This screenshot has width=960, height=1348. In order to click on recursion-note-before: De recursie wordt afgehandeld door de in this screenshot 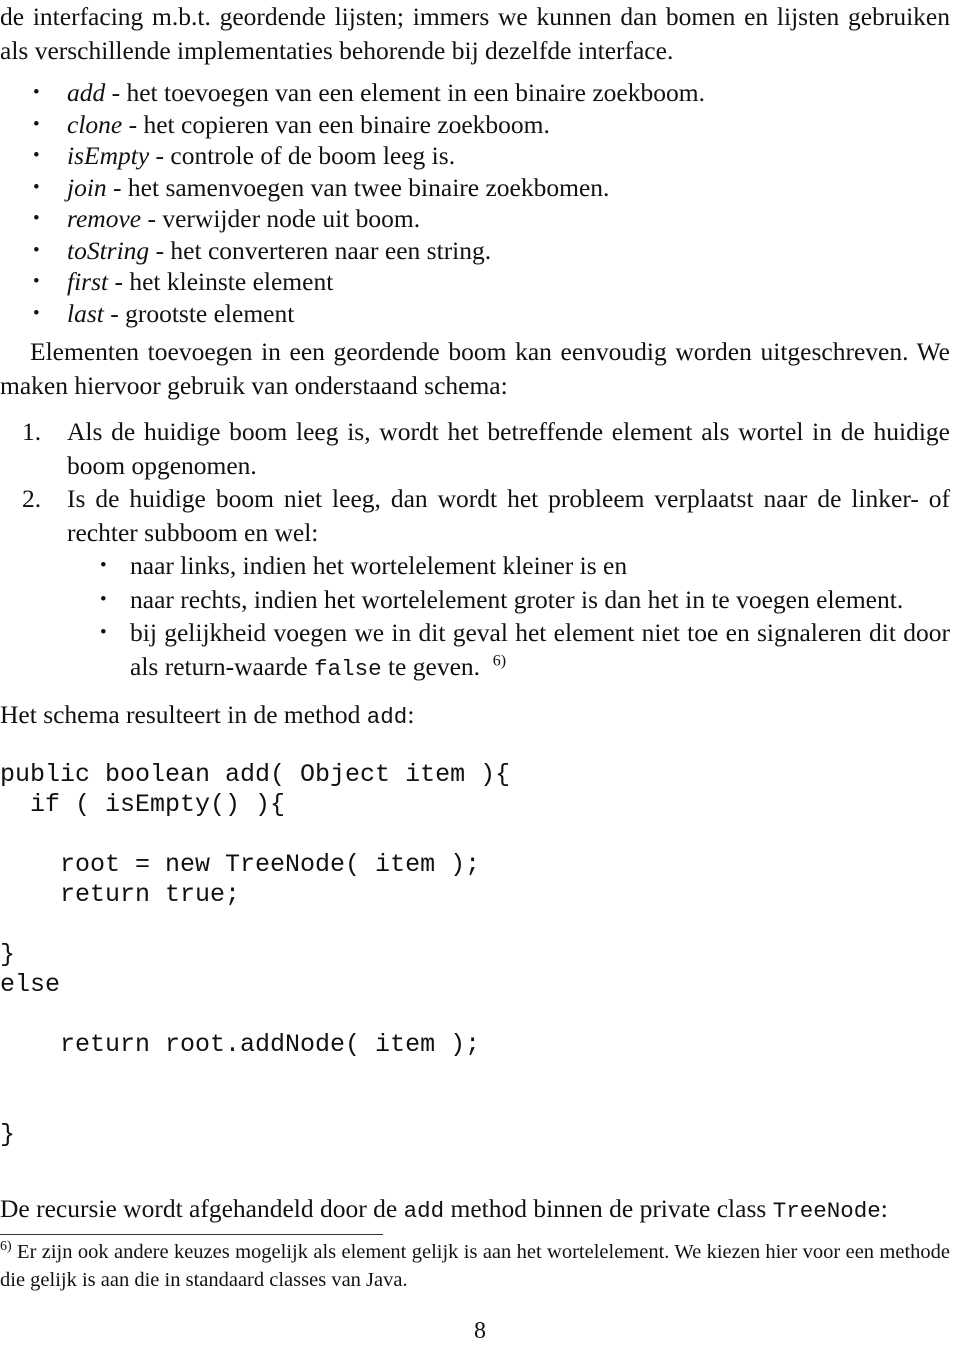, I will do `click(202, 1208)`.